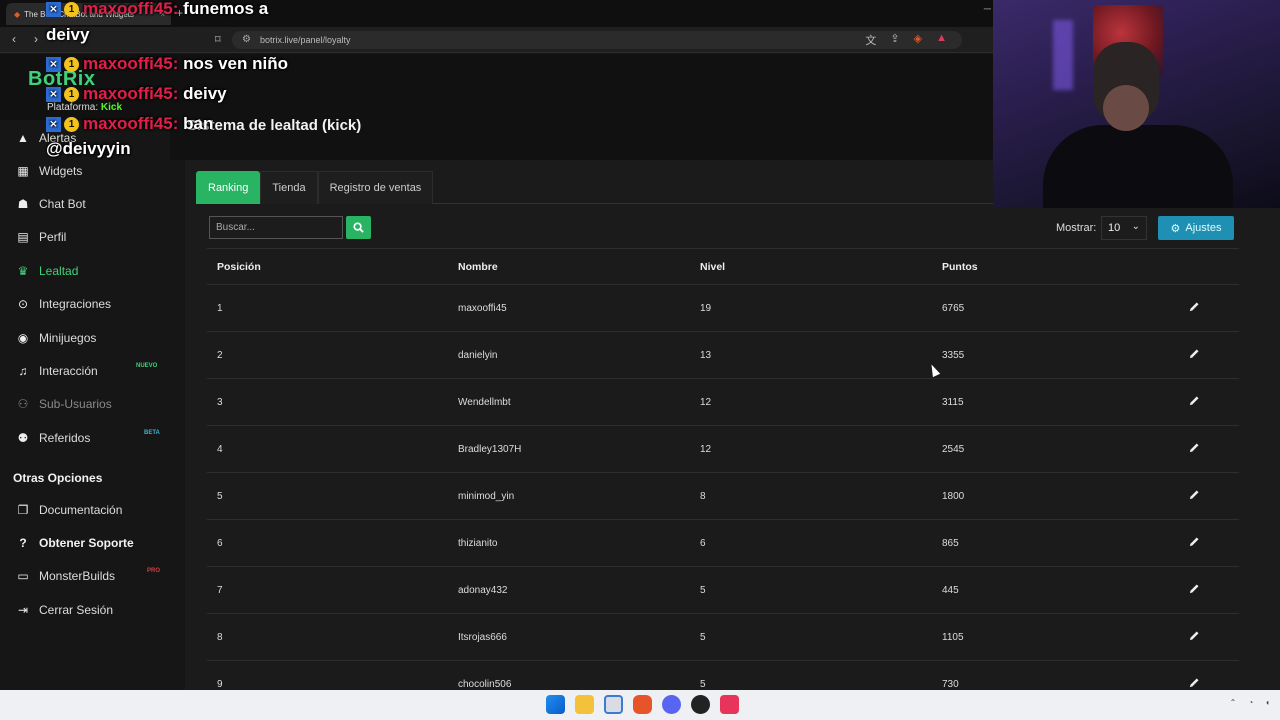 This screenshot has width=1280, height=720. I want to click on sign-out-icon: ⇥, so click(23, 610).